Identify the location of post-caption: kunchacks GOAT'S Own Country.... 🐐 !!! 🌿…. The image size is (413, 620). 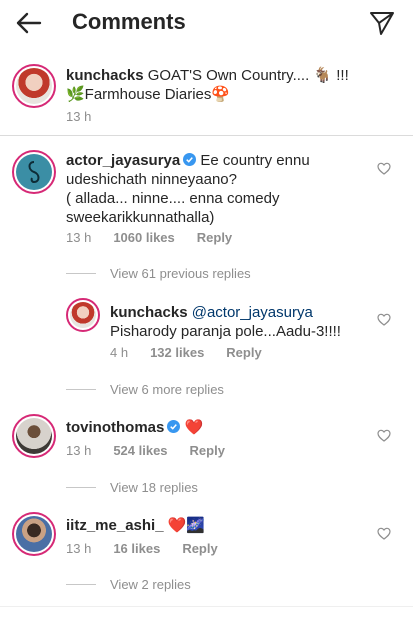
(206, 96).